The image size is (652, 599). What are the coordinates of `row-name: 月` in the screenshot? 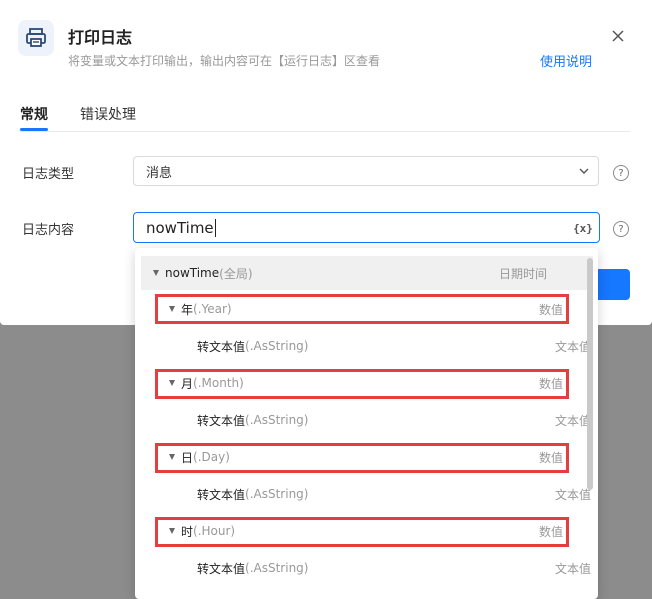 It's located at (187, 383).